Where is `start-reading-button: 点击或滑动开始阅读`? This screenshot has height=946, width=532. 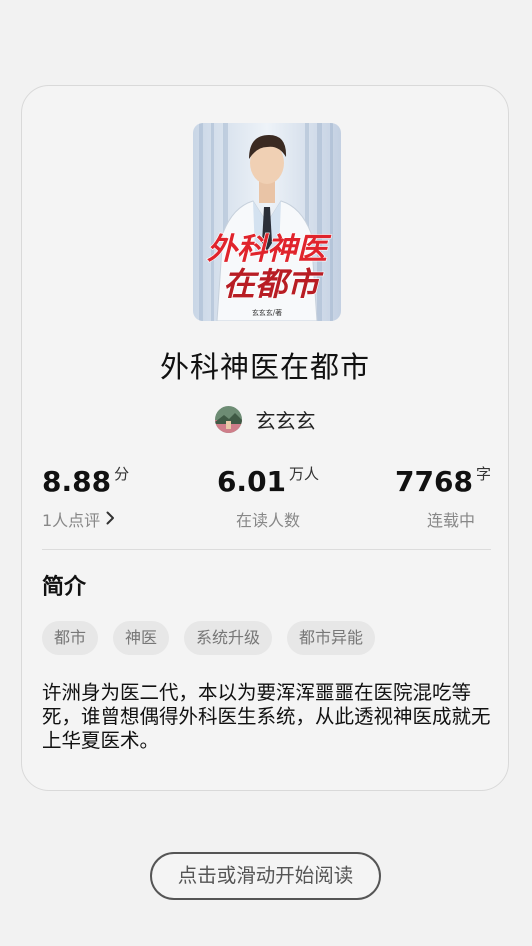
start-reading-button: 点击或滑动开始阅读 is located at coordinates (265, 876).